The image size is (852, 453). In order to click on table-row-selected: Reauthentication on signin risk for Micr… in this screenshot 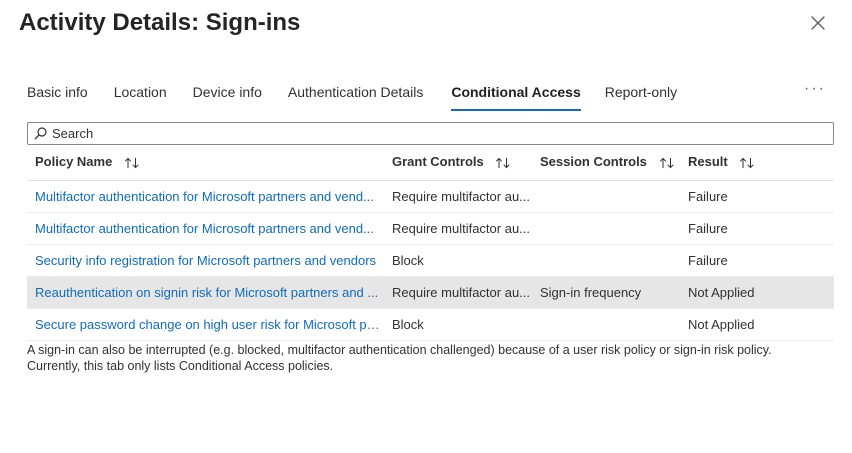, I will do `click(430, 293)`.